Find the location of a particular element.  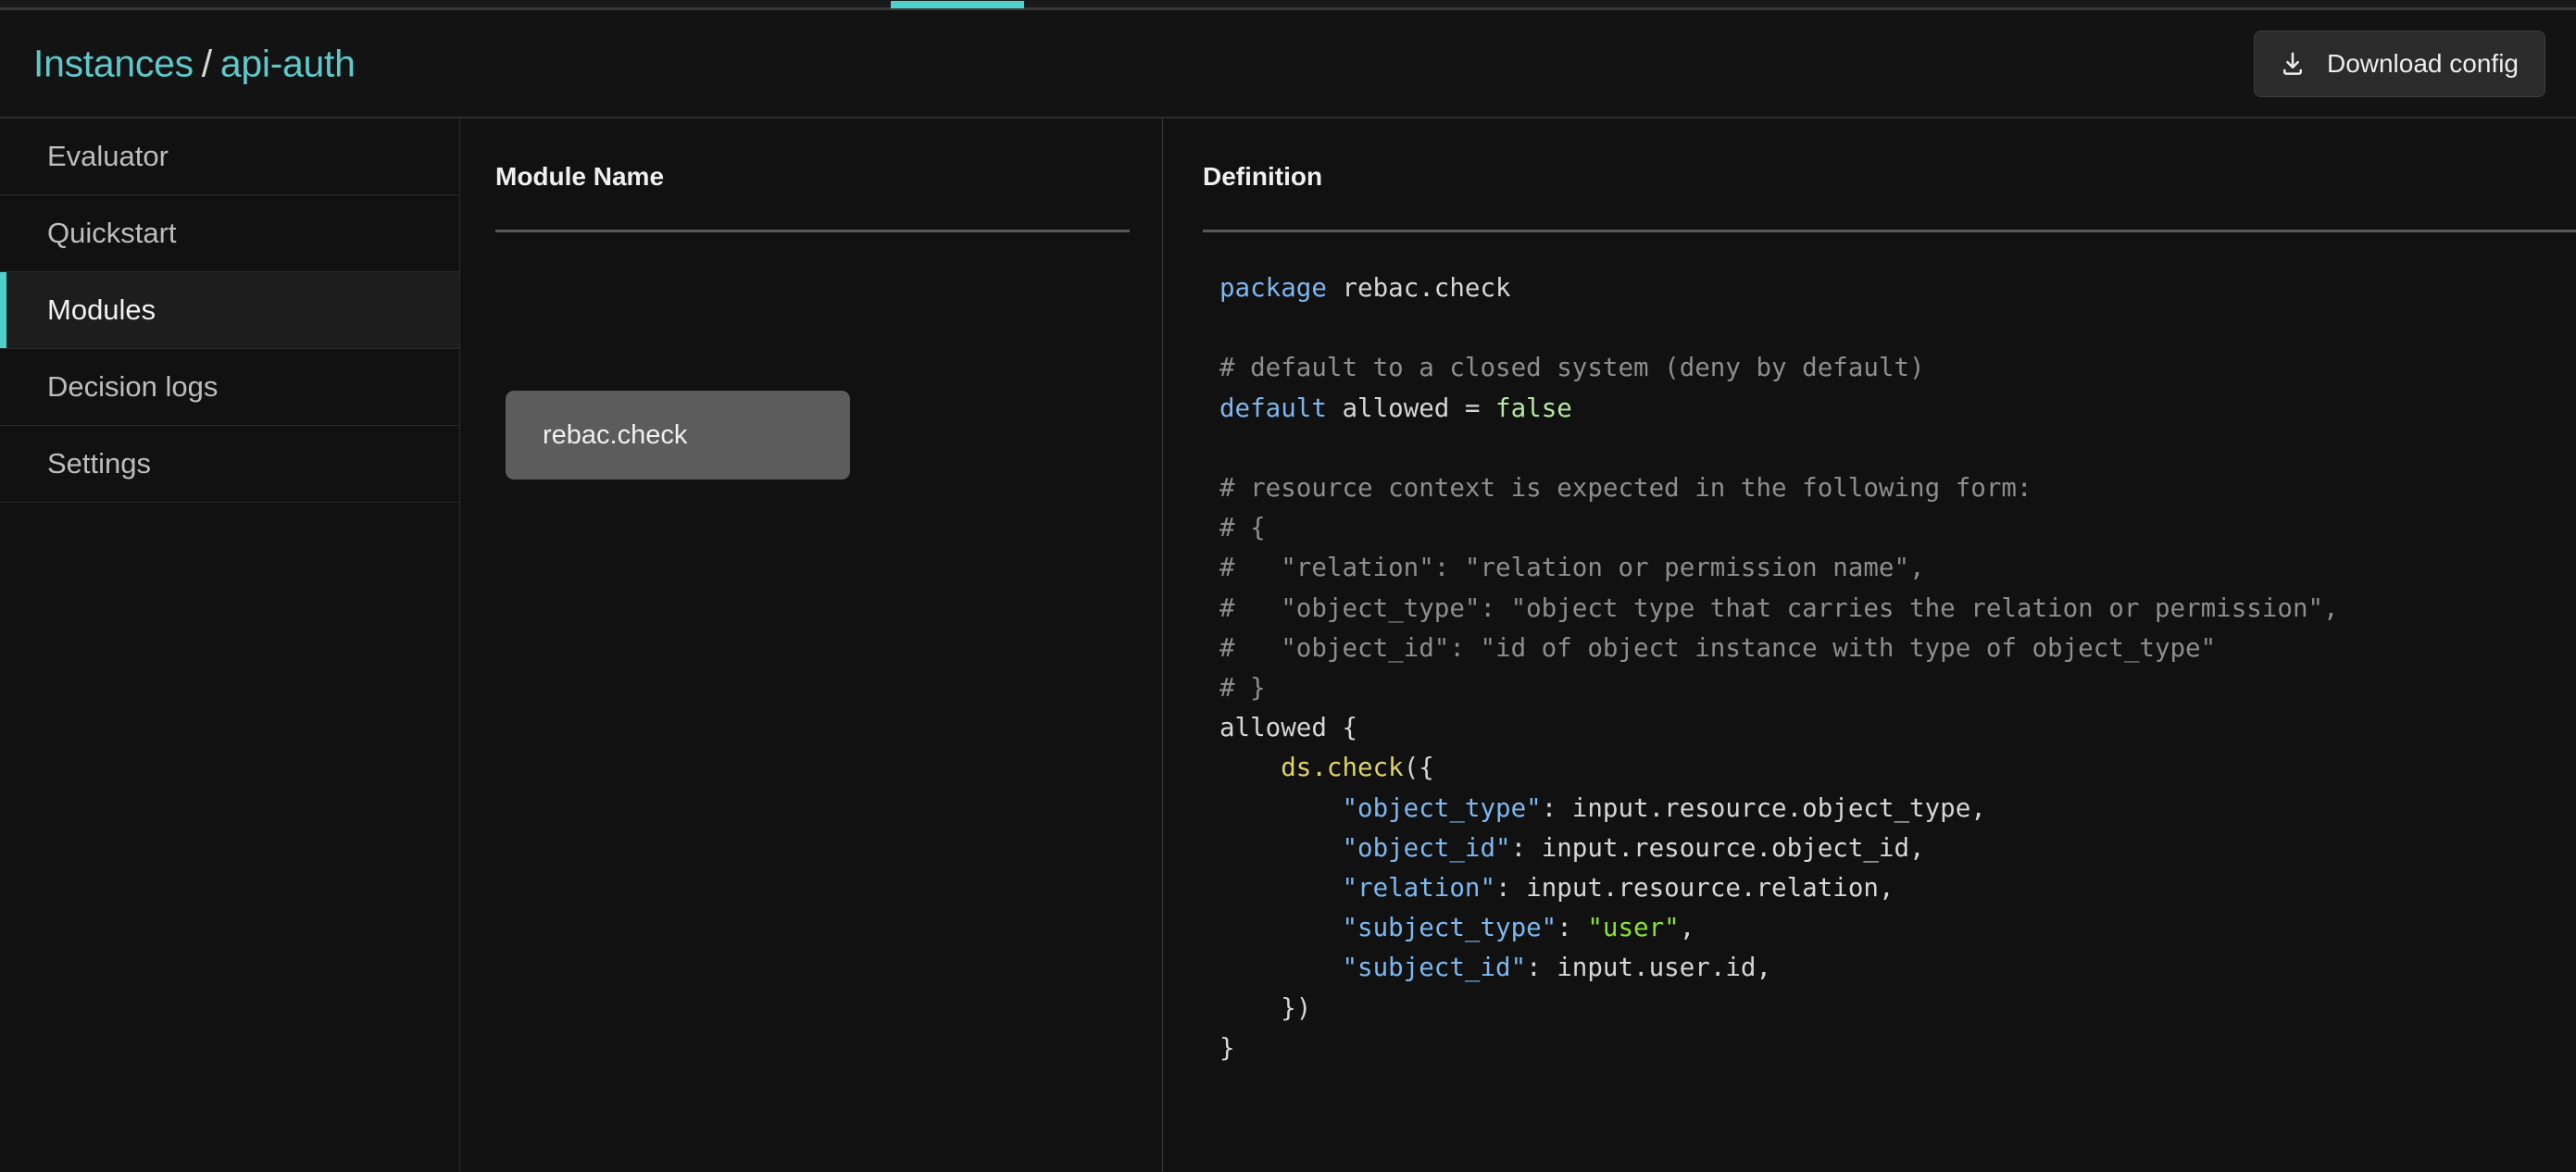

download-config-button: Download config is located at coordinates (2399, 63).